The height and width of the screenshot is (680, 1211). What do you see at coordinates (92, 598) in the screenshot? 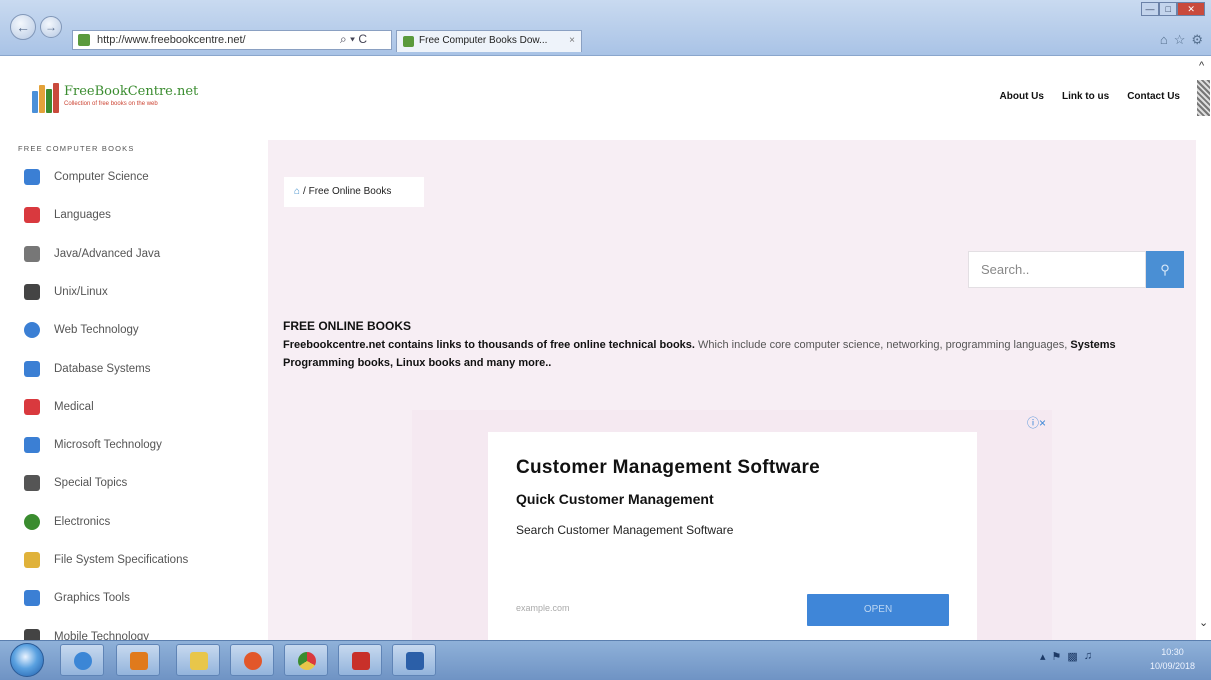
I see `sidebar-item-label: Graphics Tools` at bounding box center [92, 598].